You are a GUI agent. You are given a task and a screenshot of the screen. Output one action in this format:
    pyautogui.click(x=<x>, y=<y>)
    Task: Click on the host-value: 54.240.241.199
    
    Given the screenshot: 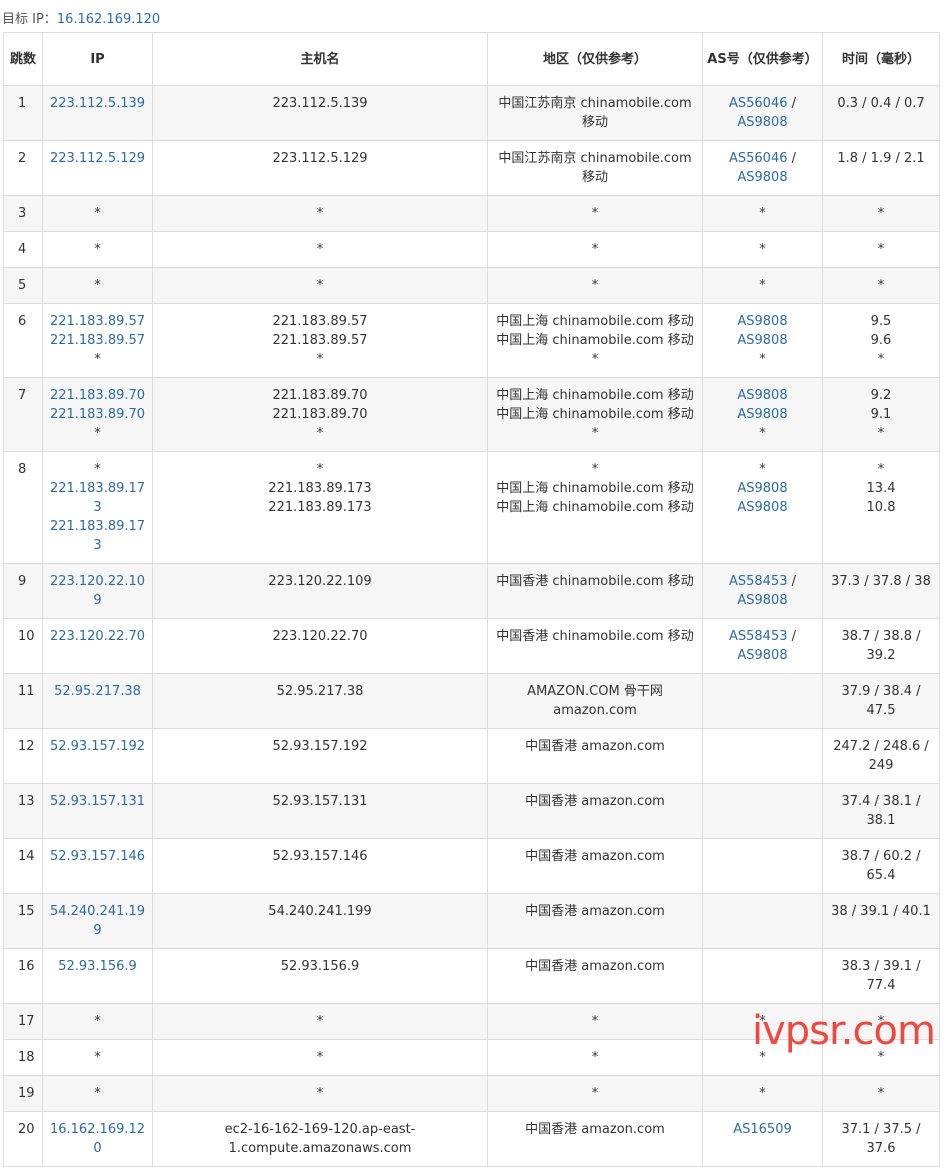 What is the action you would take?
    pyautogui.click(x=320, y=911)
    